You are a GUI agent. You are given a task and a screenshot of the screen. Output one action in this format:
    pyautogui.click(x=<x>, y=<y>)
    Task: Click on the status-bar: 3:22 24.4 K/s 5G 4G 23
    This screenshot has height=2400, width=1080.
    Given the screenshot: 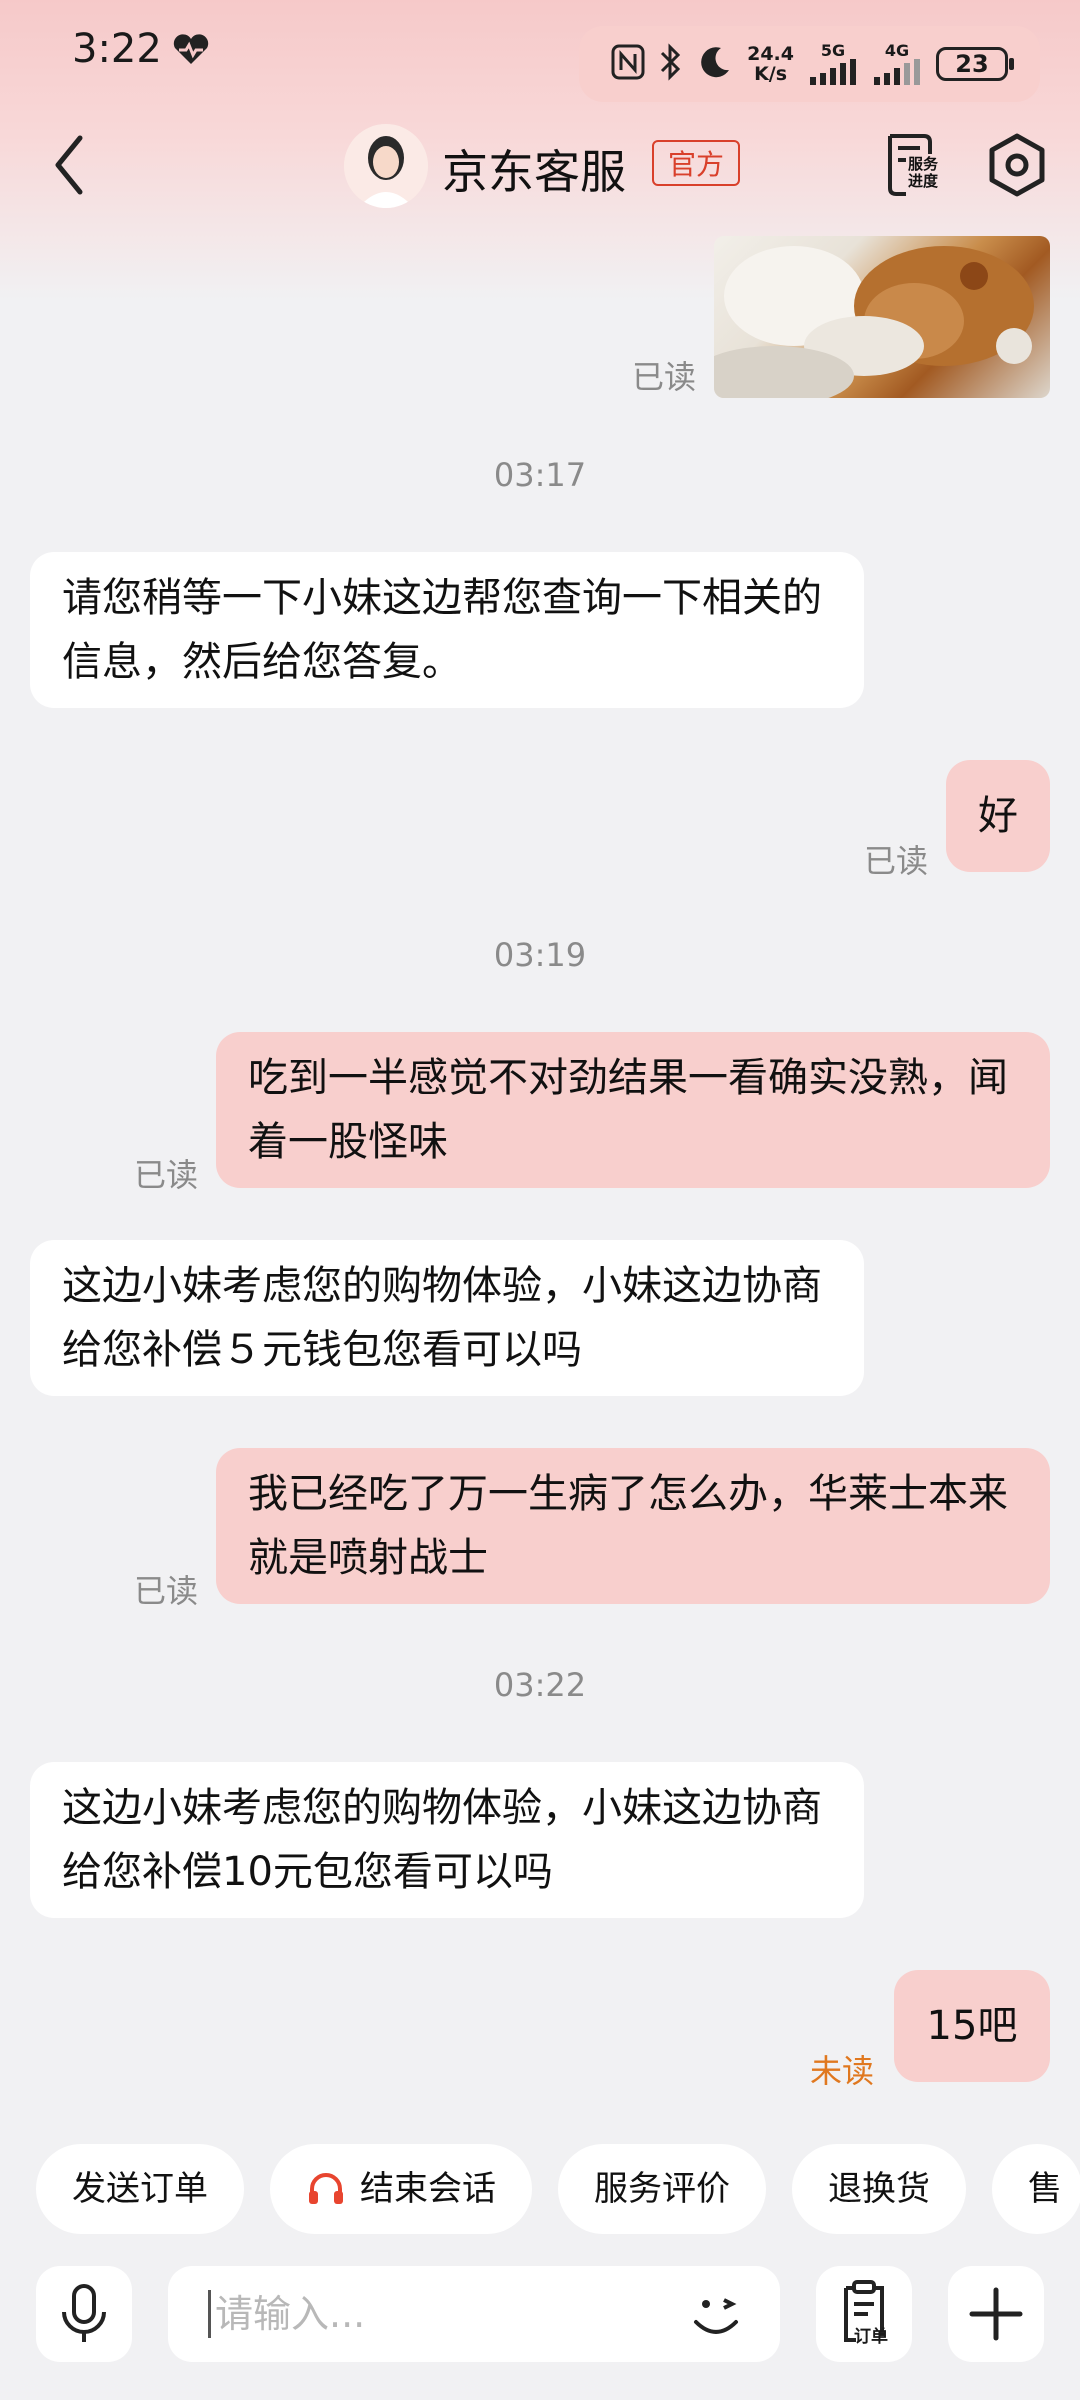 What is the action you would take?
    pyautogui.click(x=540, y=51)
    